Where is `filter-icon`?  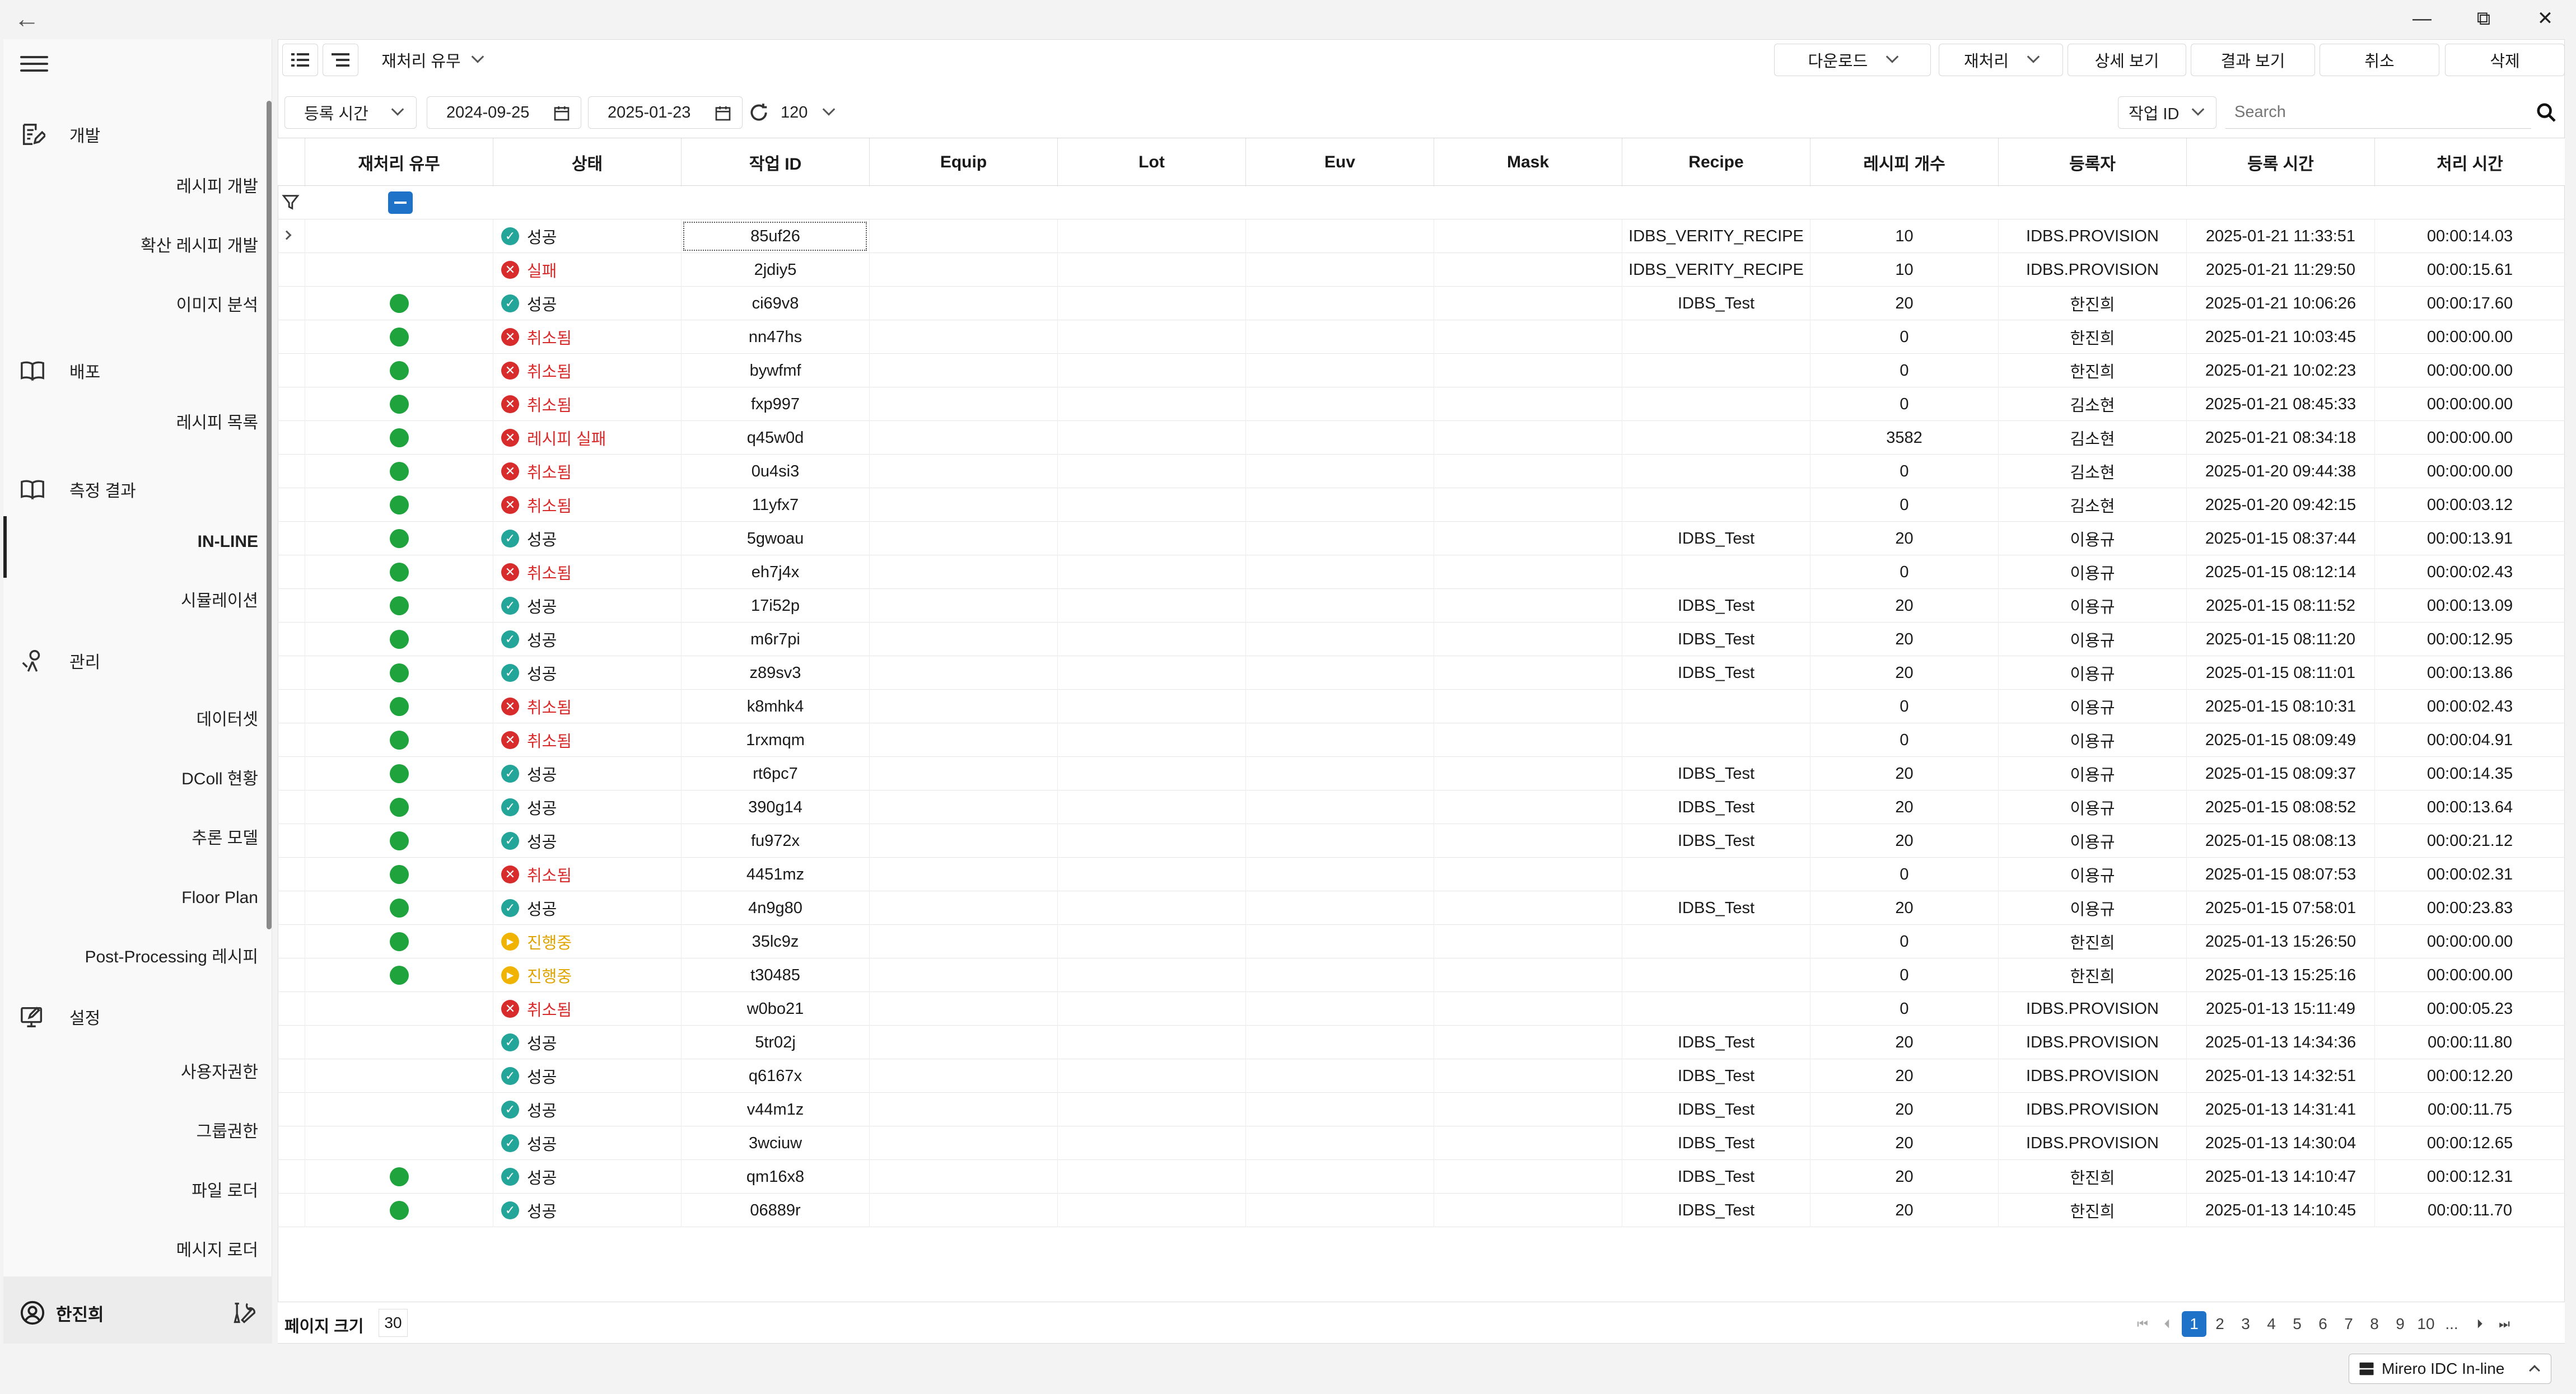 filter-icon is located at coordinates (291, 203).